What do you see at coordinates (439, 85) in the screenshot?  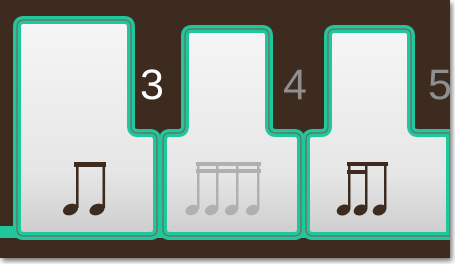 I see `key-number-5: 5` at bounding box center [439, 85].